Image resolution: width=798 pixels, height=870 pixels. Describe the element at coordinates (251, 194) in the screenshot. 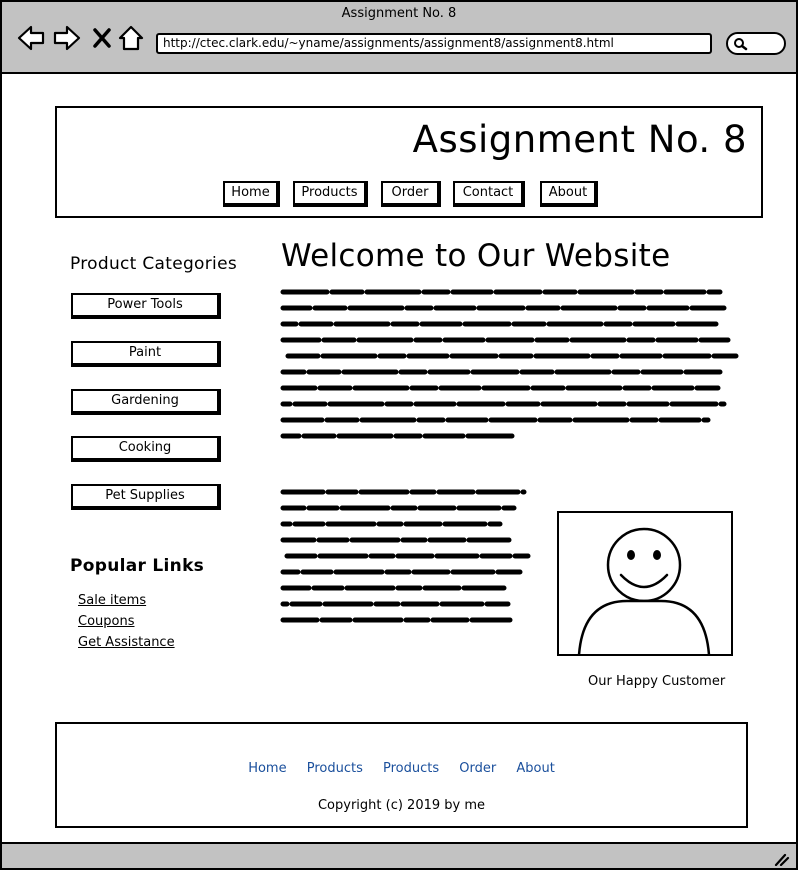

I see `nav-home: Home` at that location.